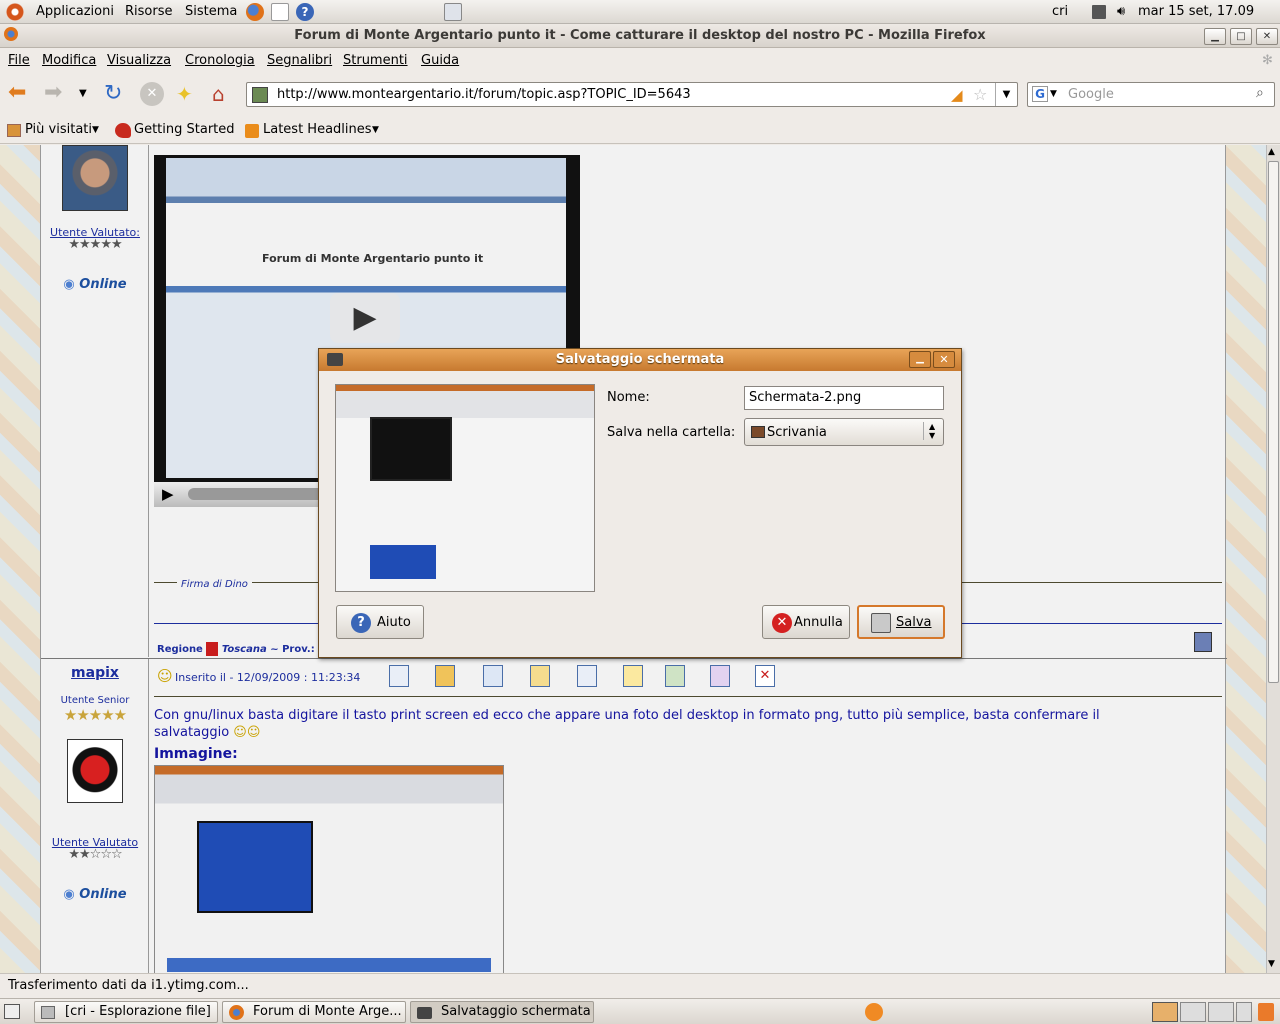 The height and width of the screenshot is (1024, 1280). Describe the element at coordinates (375, 130) in the screenshot. I see `latest-headlines-dropdown-icon: ▼` at that location.